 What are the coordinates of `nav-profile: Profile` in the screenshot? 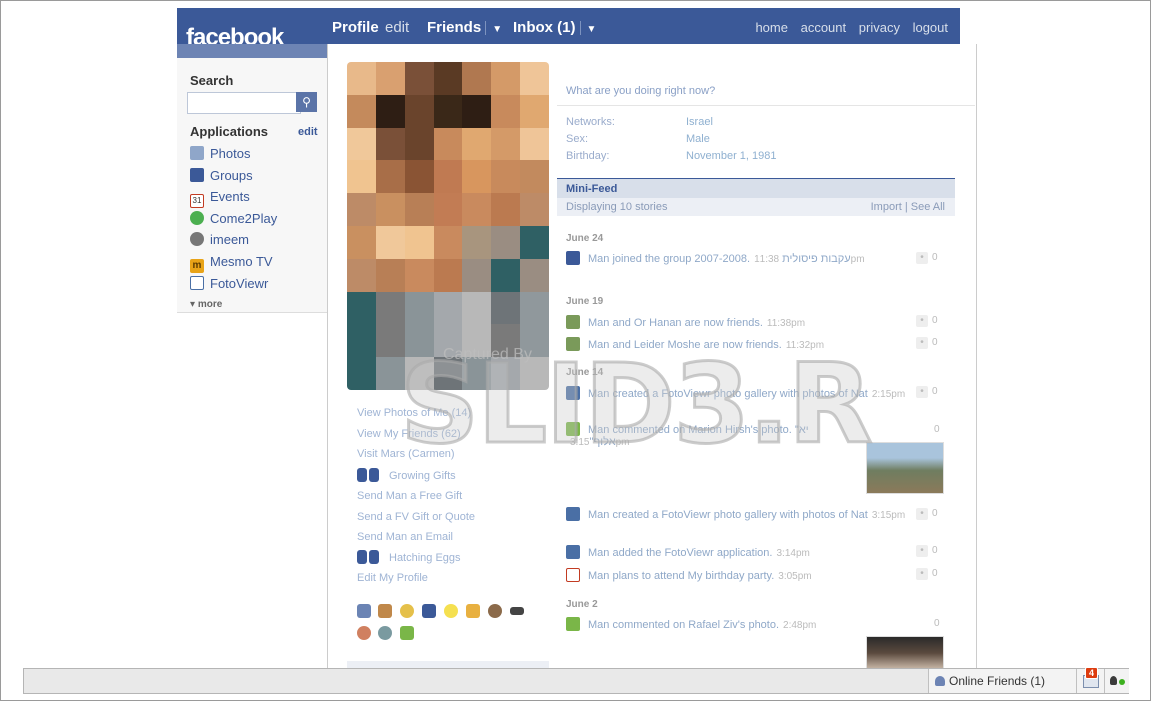 It's located at (355, 27).